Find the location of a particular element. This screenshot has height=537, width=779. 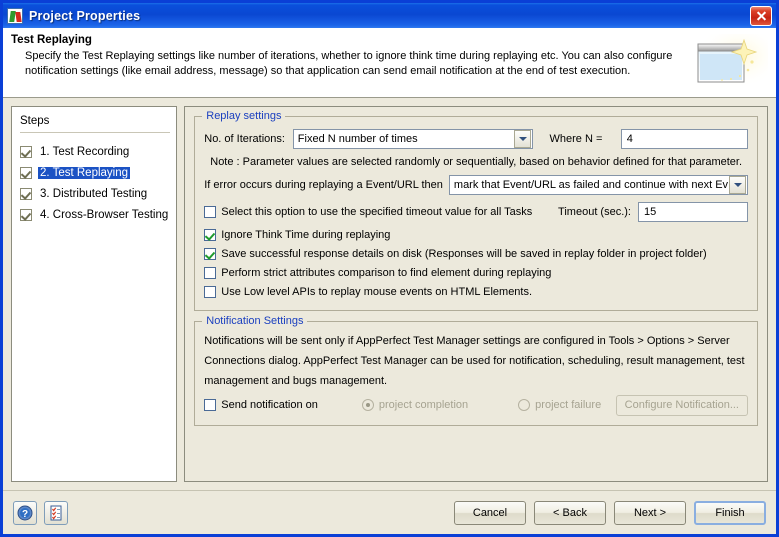

iterations-label: No. of Iterations: is located at coordinates (244, 139).